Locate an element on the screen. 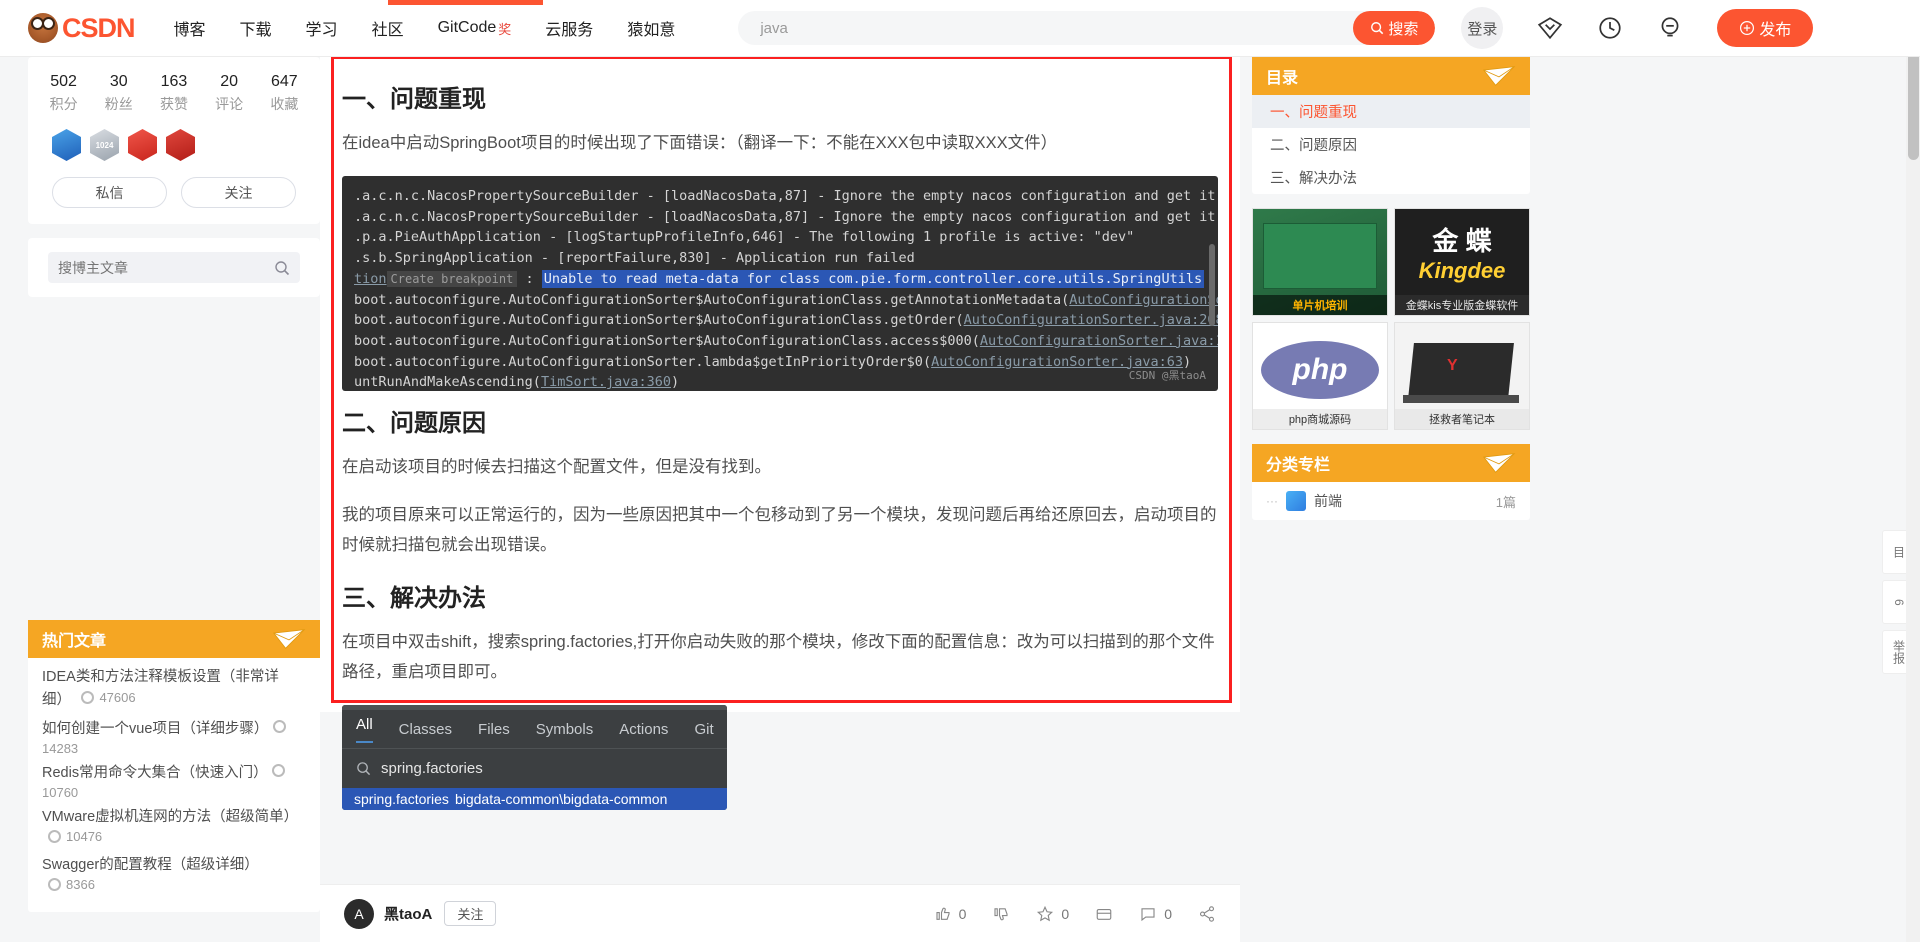 The image size is (1920, 942). stat-value: 647 is located at coordinates (284, 81).